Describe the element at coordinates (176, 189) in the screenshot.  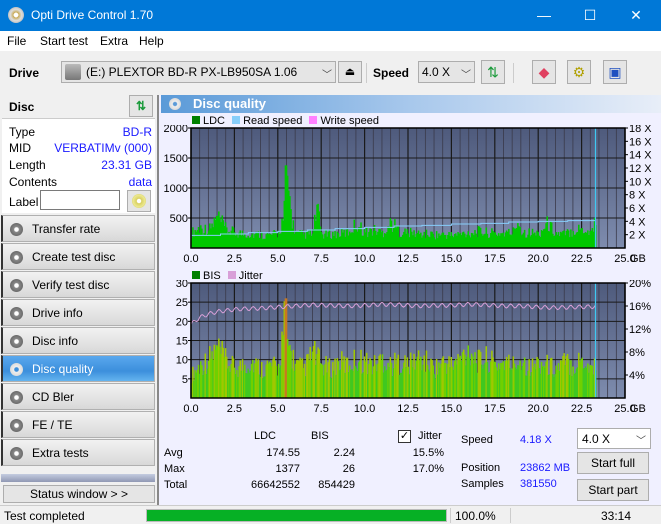
I see `y-tick-label: 1000` at that location.